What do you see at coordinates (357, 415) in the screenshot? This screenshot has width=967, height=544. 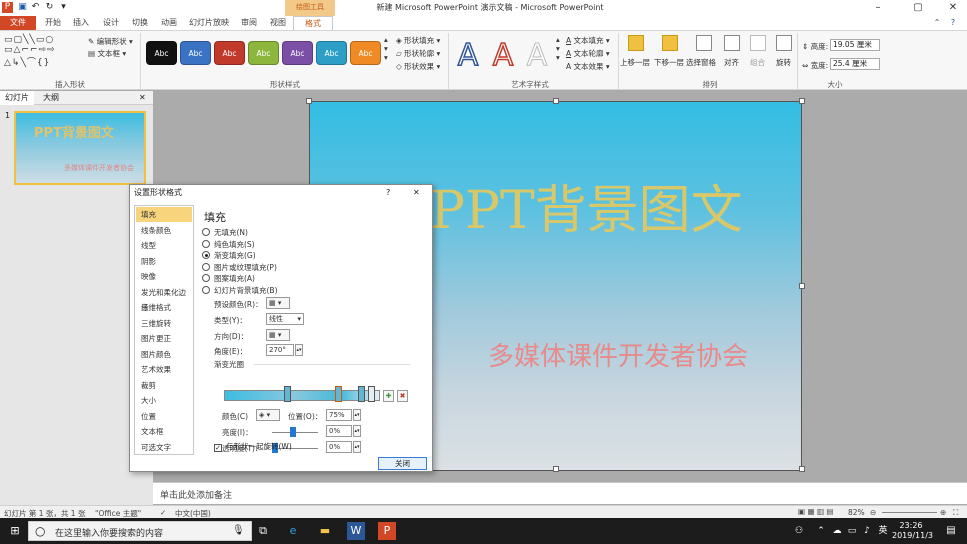 I see `position-spinner: ▴▾` at bounding box center [357, 415].